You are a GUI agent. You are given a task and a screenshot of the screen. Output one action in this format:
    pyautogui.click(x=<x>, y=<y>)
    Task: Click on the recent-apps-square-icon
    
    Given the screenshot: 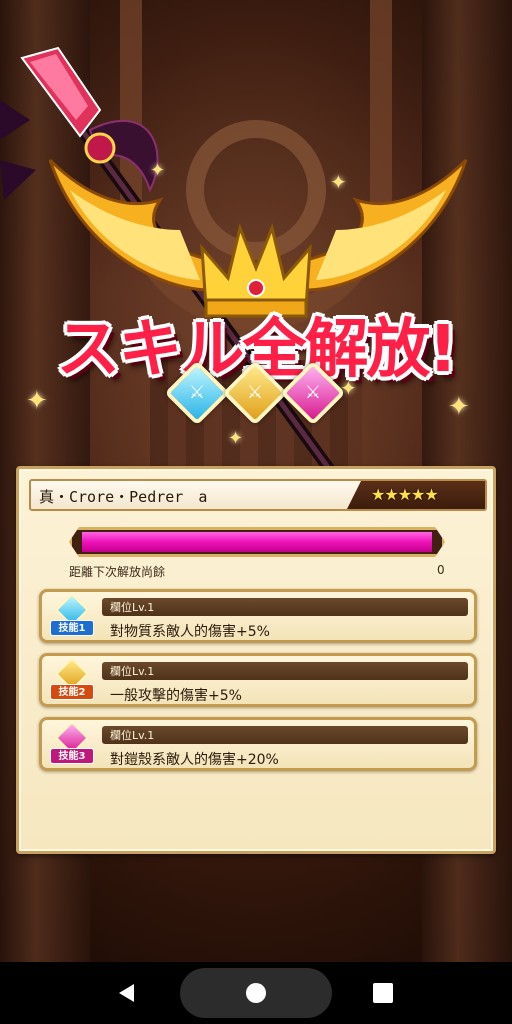 What is the action you would take?
    pyautogui.click(x=383, y=993)
    